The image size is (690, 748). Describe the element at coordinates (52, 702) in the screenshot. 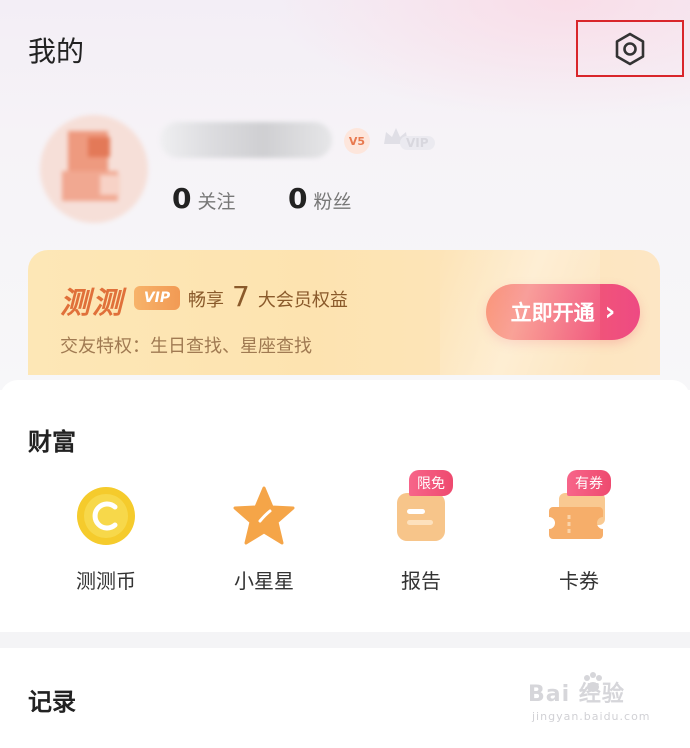

I see `record-section-title: 记录` at that location.